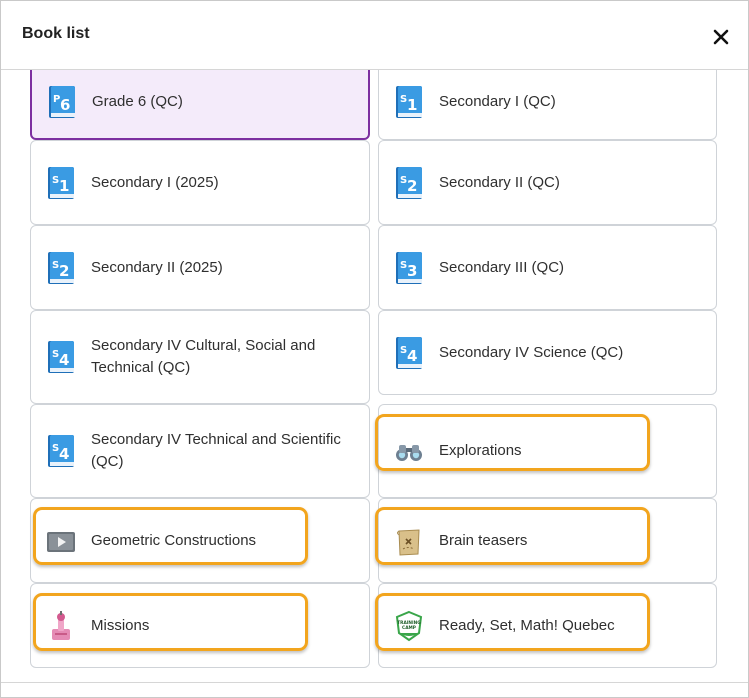 Image resolution: width=749 pixels, height=698 pixels. I want to click on book-title: Geometric Constructions, so click(174, 540).